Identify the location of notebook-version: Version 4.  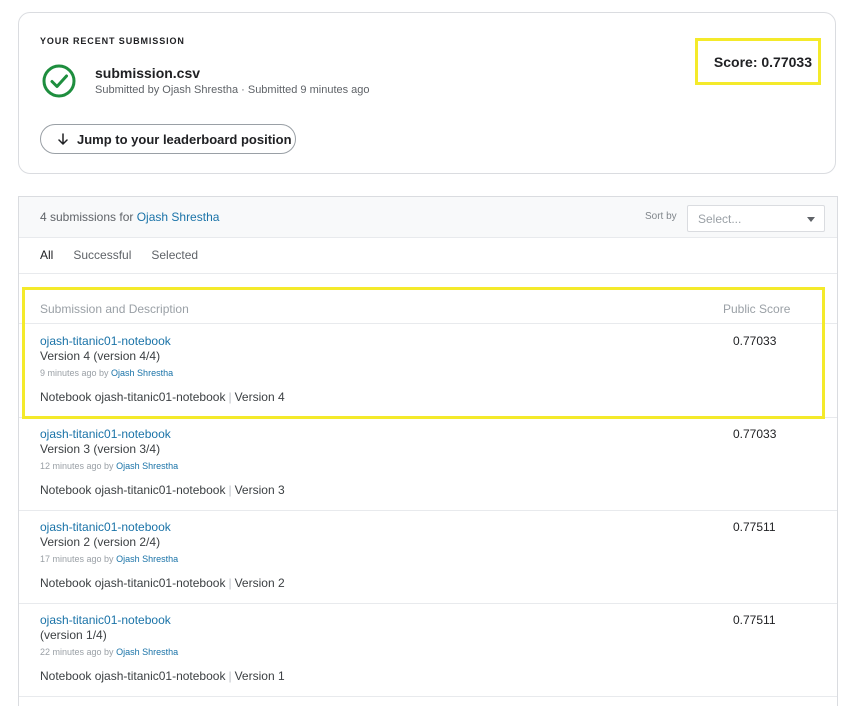
(259, 397).